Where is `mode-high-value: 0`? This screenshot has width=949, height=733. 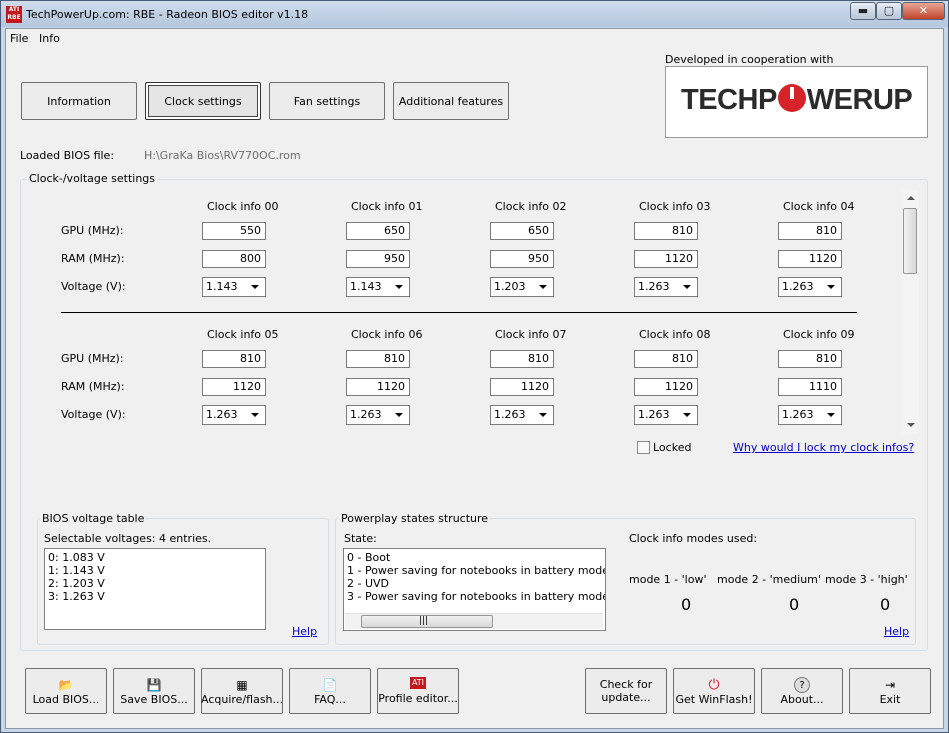 mode-high-value: 0 is located at coordinates (885, 604).